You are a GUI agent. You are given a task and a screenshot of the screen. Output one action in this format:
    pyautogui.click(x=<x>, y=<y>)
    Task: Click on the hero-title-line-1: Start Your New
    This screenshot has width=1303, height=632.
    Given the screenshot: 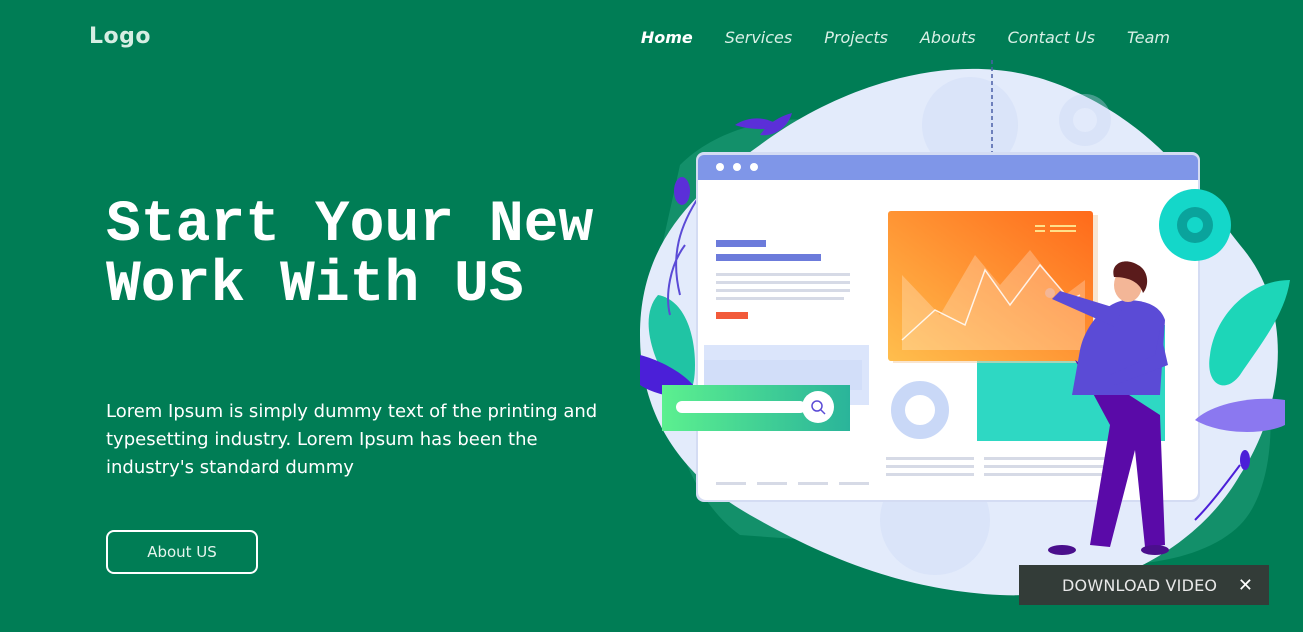 What is the action you would take?
    pyautogui.click(x=350, y=225)
    